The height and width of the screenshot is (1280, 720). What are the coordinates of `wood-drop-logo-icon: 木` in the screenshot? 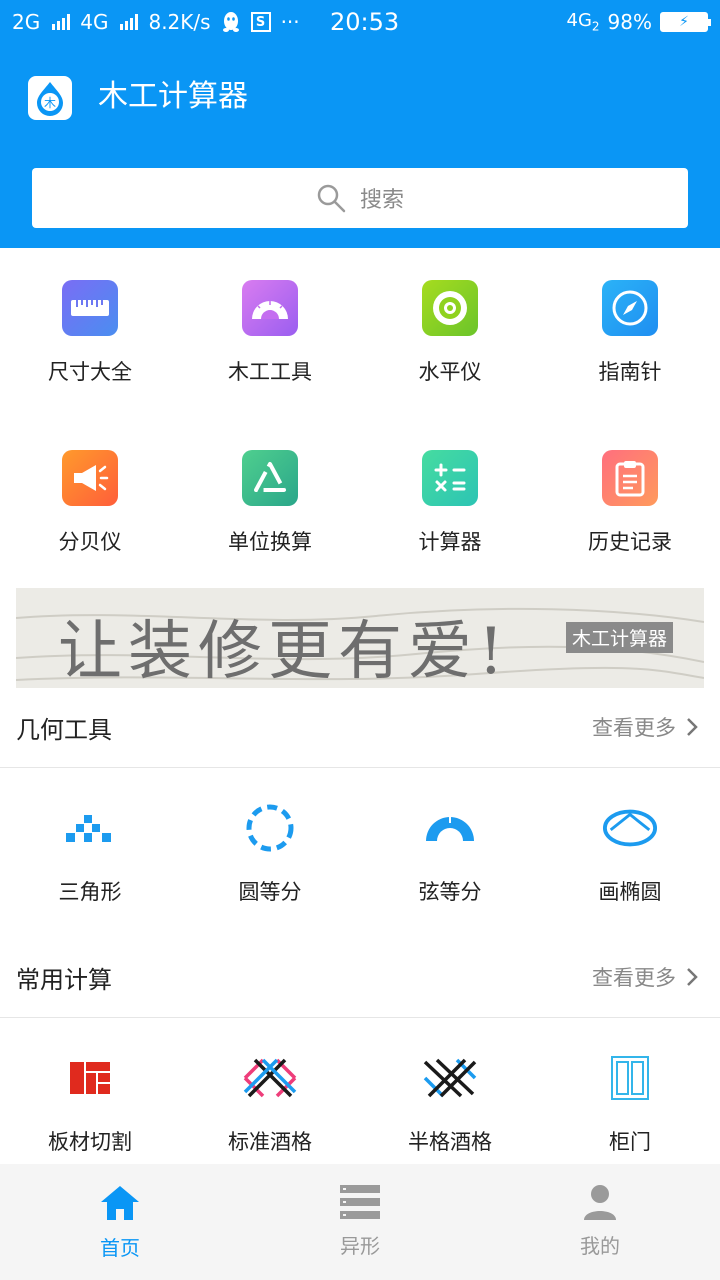 It's located at (50, 98).